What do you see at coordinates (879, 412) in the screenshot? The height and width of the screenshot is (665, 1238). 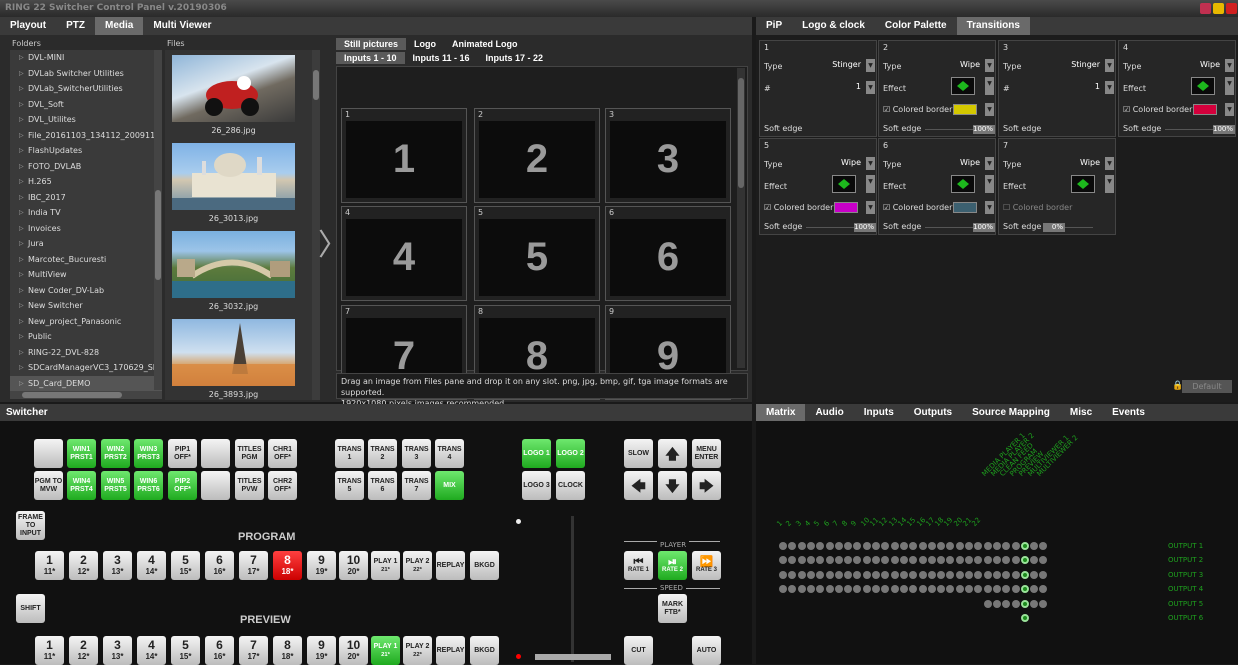 I see `tab-inputs: Inputs` at bounding box center [879, 412].